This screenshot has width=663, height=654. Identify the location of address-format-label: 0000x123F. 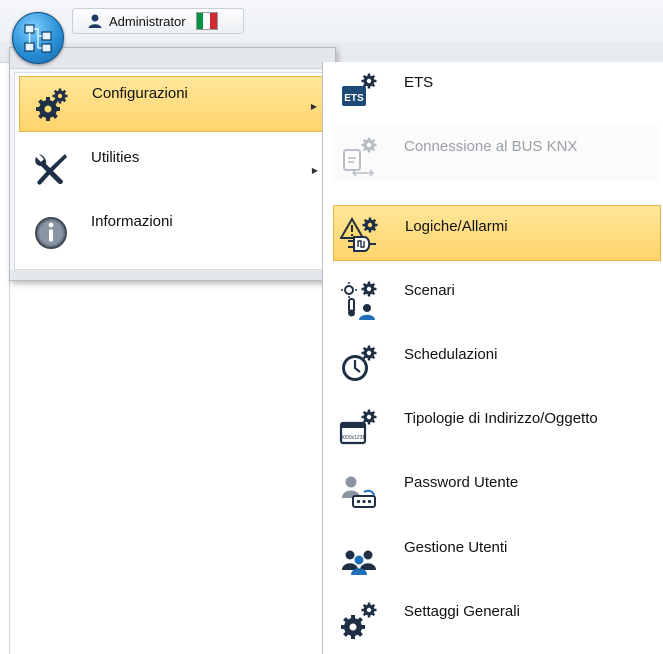
(352, 438).